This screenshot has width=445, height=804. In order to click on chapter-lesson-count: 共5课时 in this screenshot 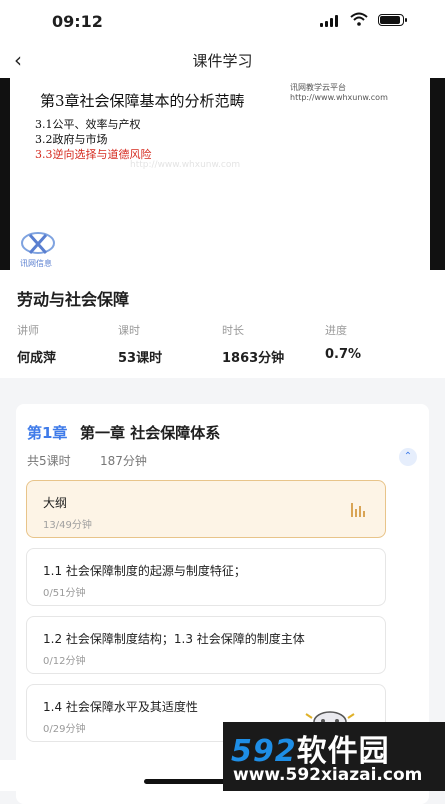, I will do `click(49, 461)`.